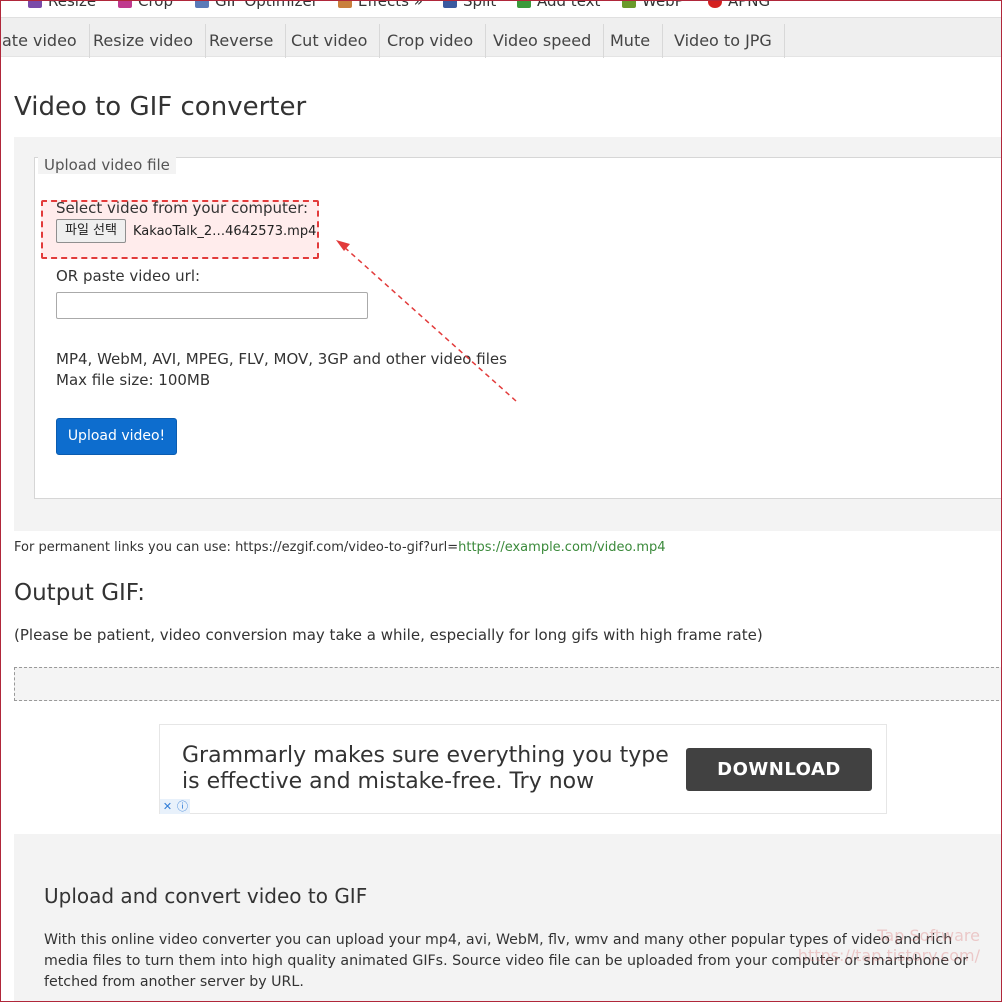 Image resolution: width=1002 pixels, height=1002 pixels. I want to click on page-title: Video to GIF converter, so click(160, 107).